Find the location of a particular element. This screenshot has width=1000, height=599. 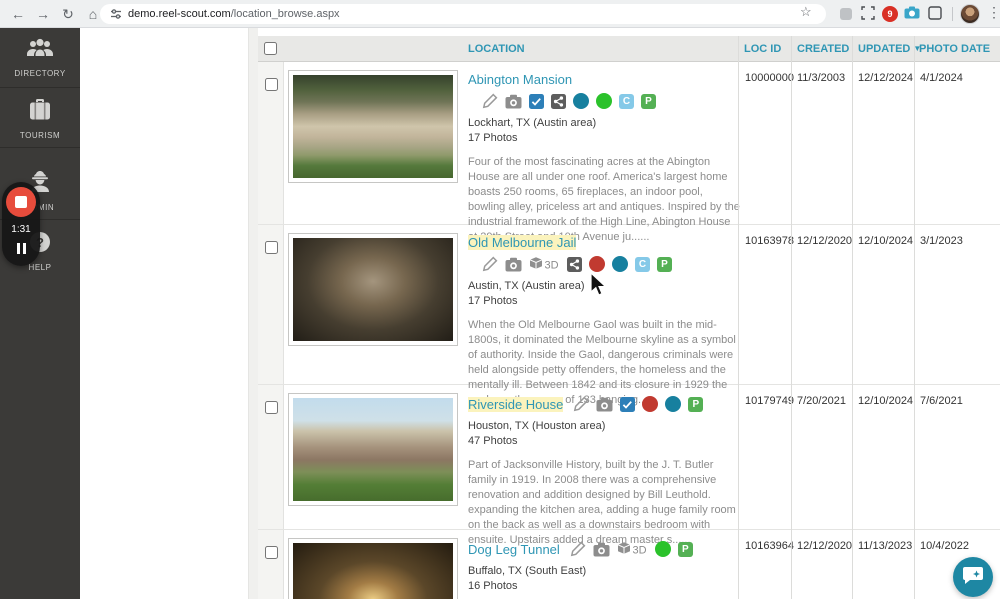

select-all-checkbox is located at coordinates (270, 48).